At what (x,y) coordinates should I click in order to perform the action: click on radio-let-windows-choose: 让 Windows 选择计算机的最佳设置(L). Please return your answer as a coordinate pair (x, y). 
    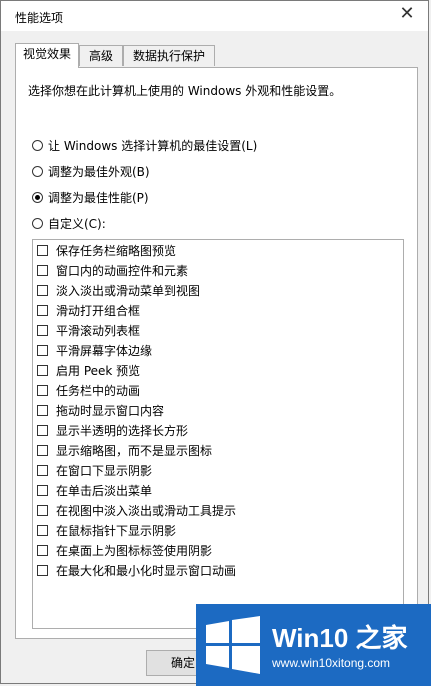
    Looking at the image, I should click on (144, 145).